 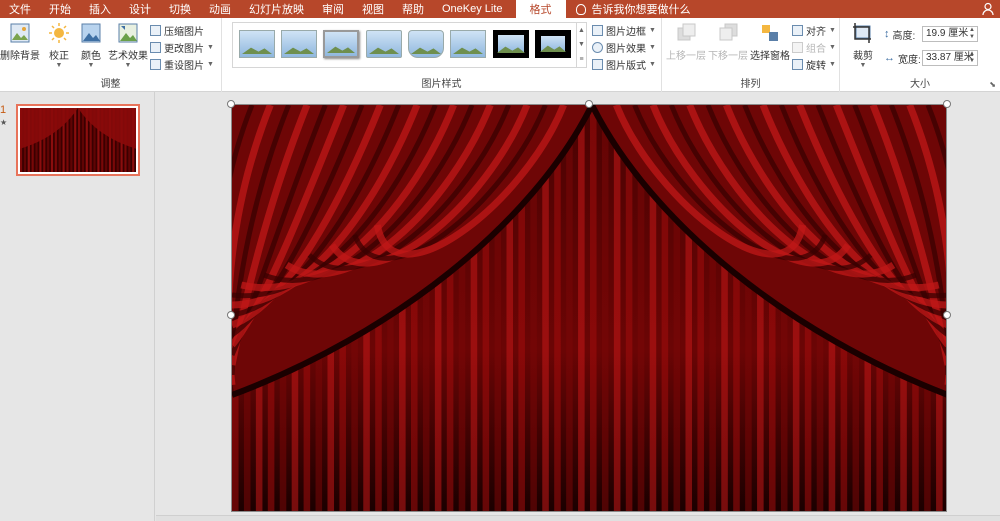 I want to click on group-adjust-label: 调整, so click(x=110, y=84).